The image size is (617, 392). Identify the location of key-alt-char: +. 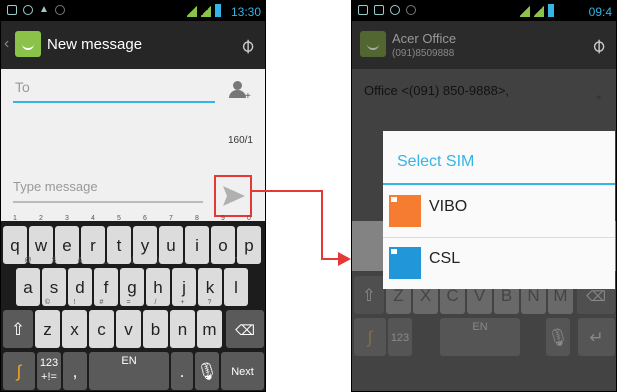
(182, 302).